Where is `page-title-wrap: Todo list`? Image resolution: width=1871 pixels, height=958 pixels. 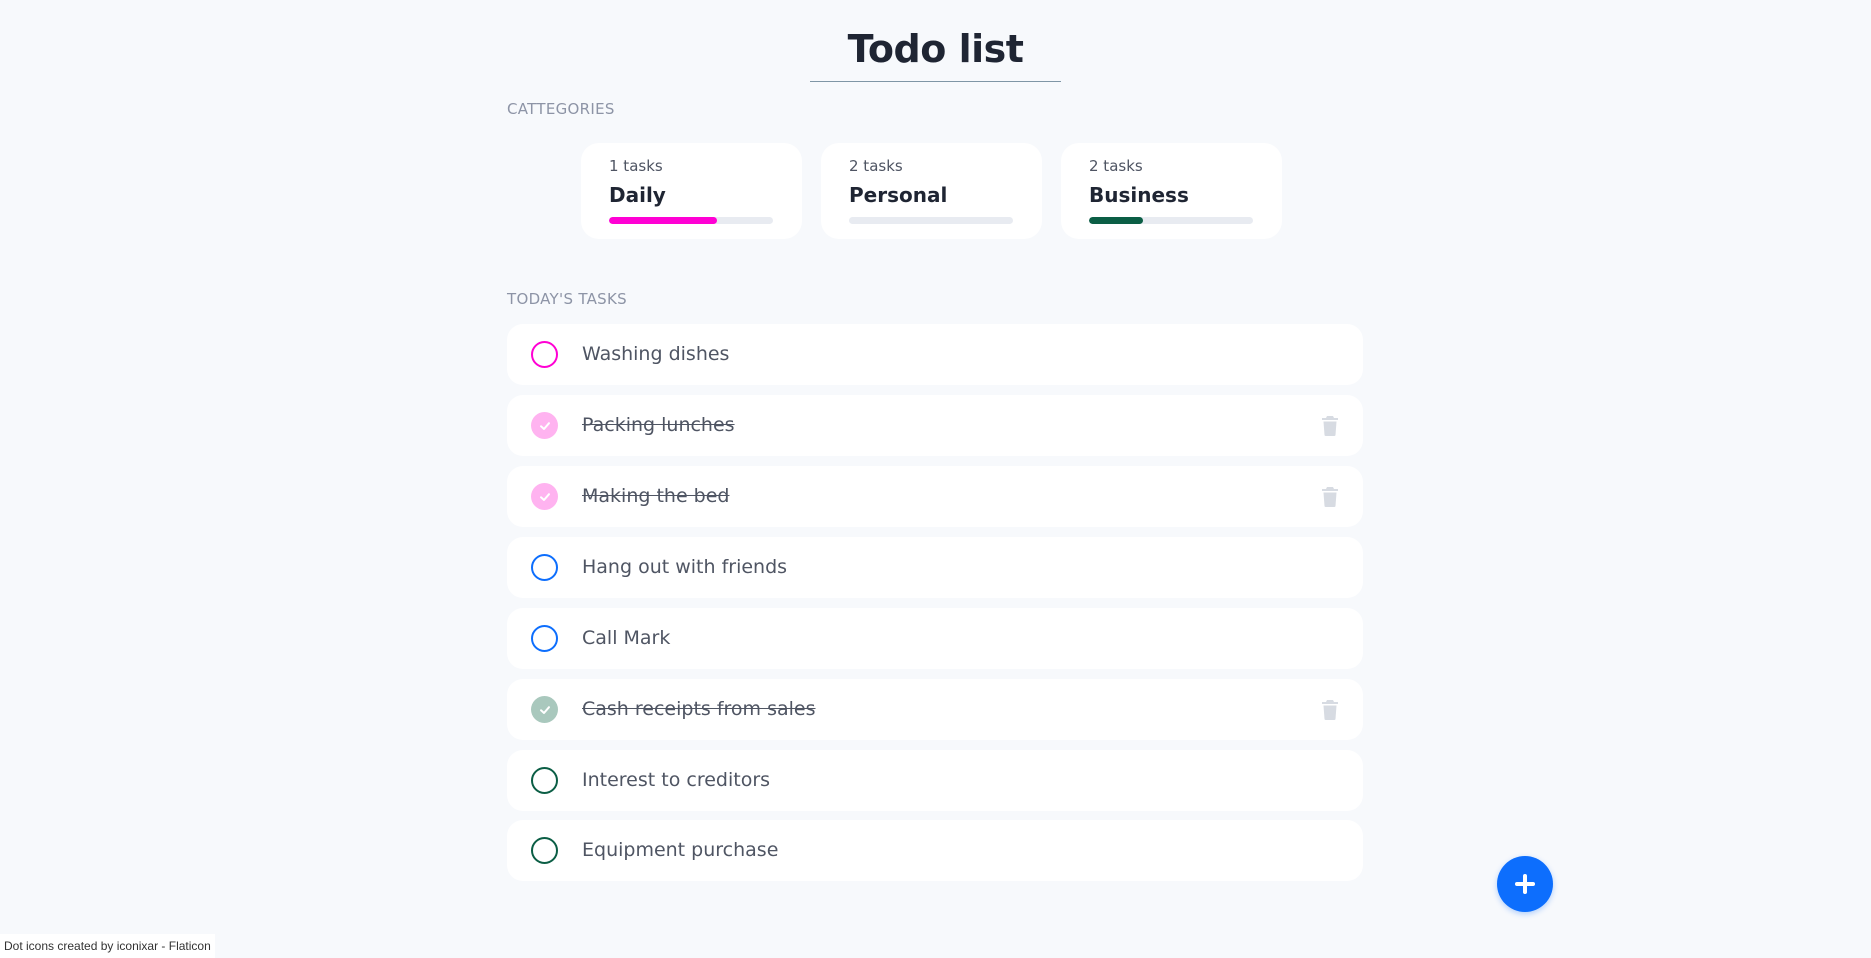 page-title-wrap: Todo list is located at coordinates (935, 52).